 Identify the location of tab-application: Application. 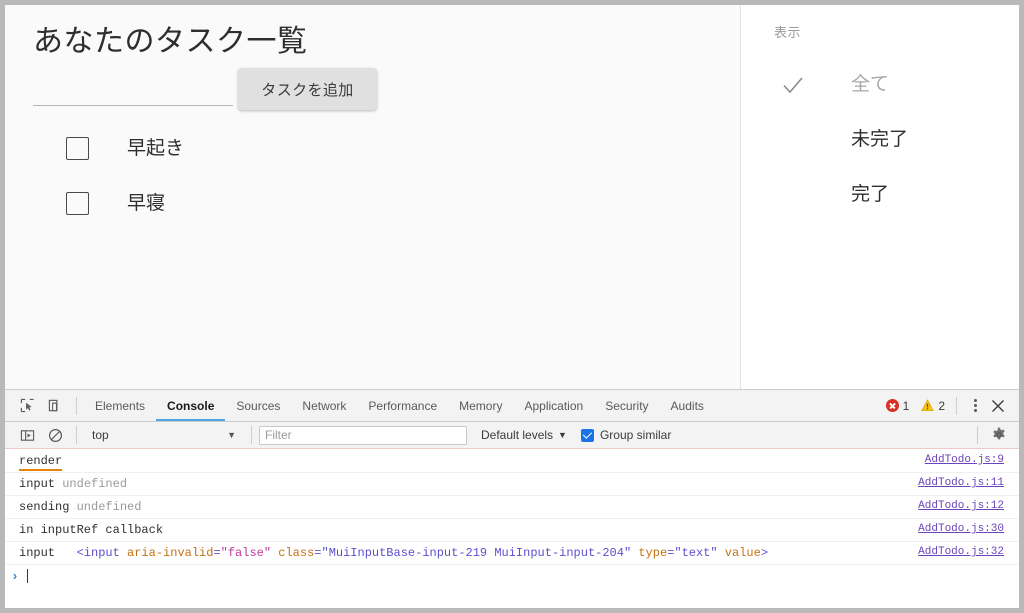
(553, 405).